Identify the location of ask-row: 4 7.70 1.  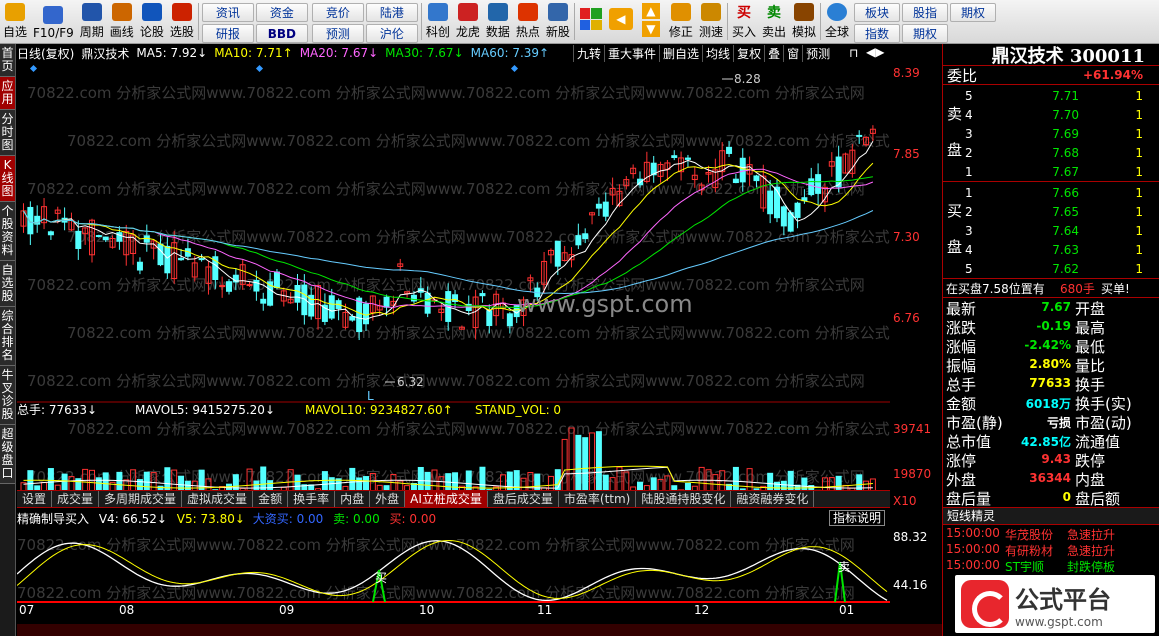
(1051, 114).